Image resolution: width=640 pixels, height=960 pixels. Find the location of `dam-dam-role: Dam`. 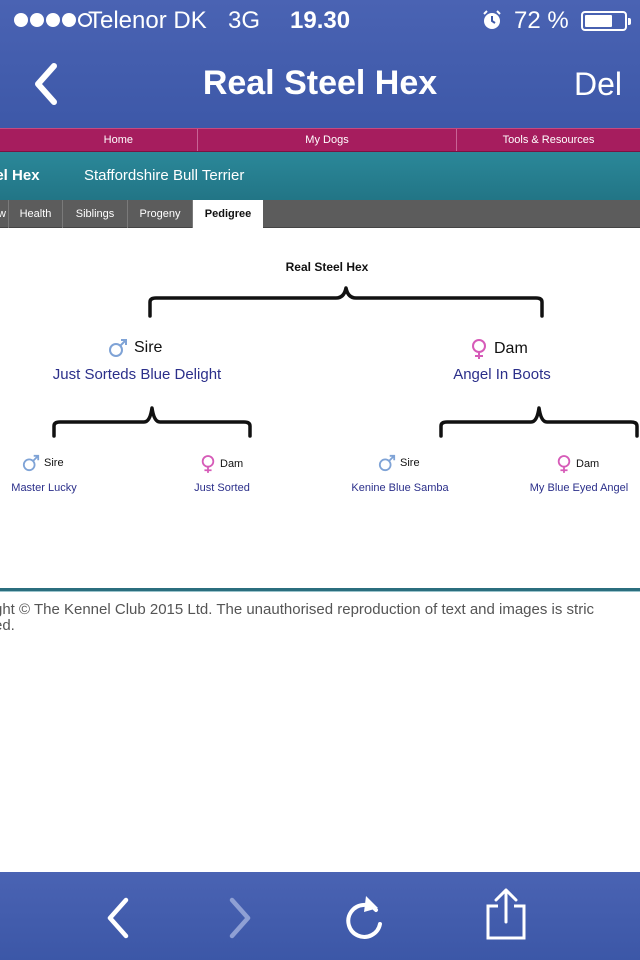

dam-dam-role: Dam is located at coordinates (588, 464).